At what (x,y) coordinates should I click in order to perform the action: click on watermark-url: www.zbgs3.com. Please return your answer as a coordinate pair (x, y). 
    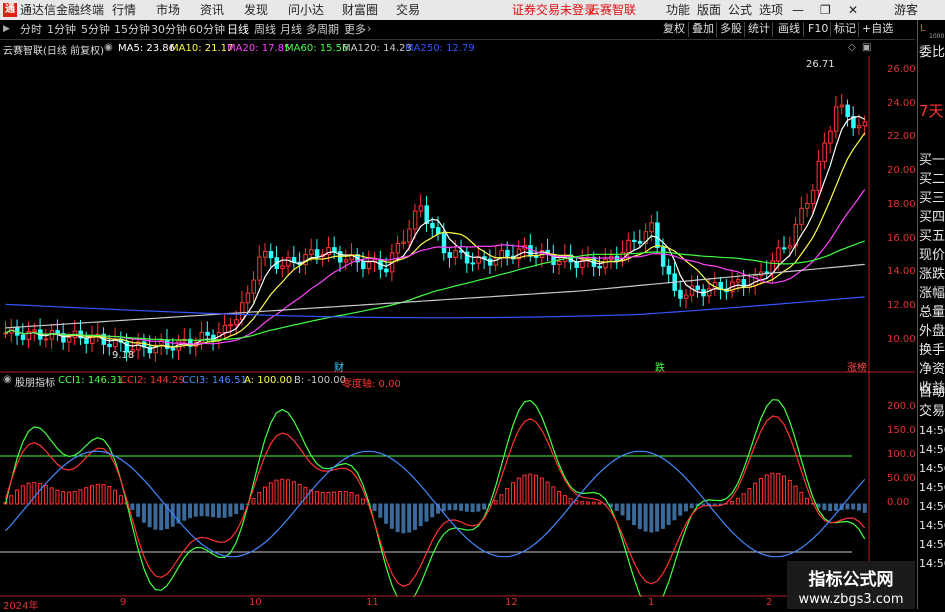
    Looking at the image, I should click on (851, 599).